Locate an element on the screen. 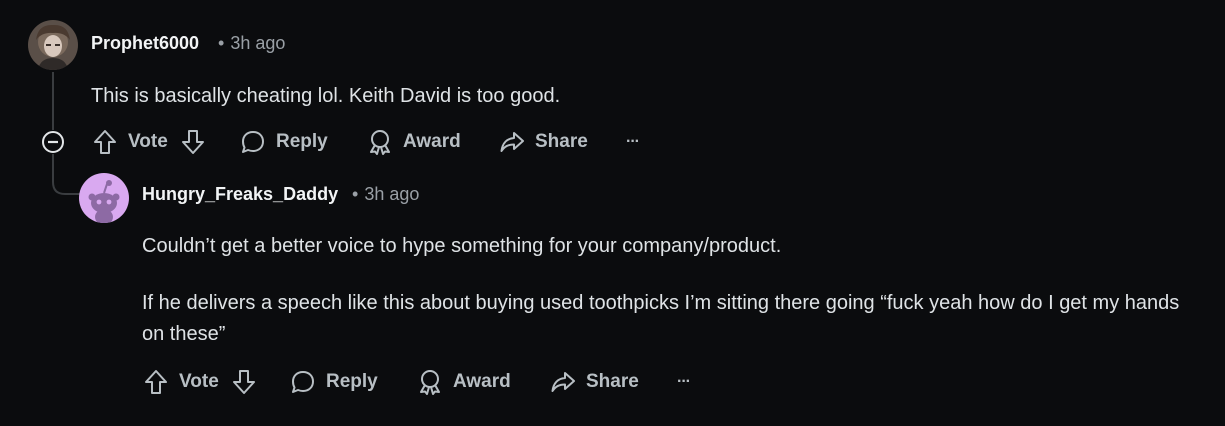 This screenshot has height=426, width=1225. collapse-thread-button is located at coordinates (53, 142).